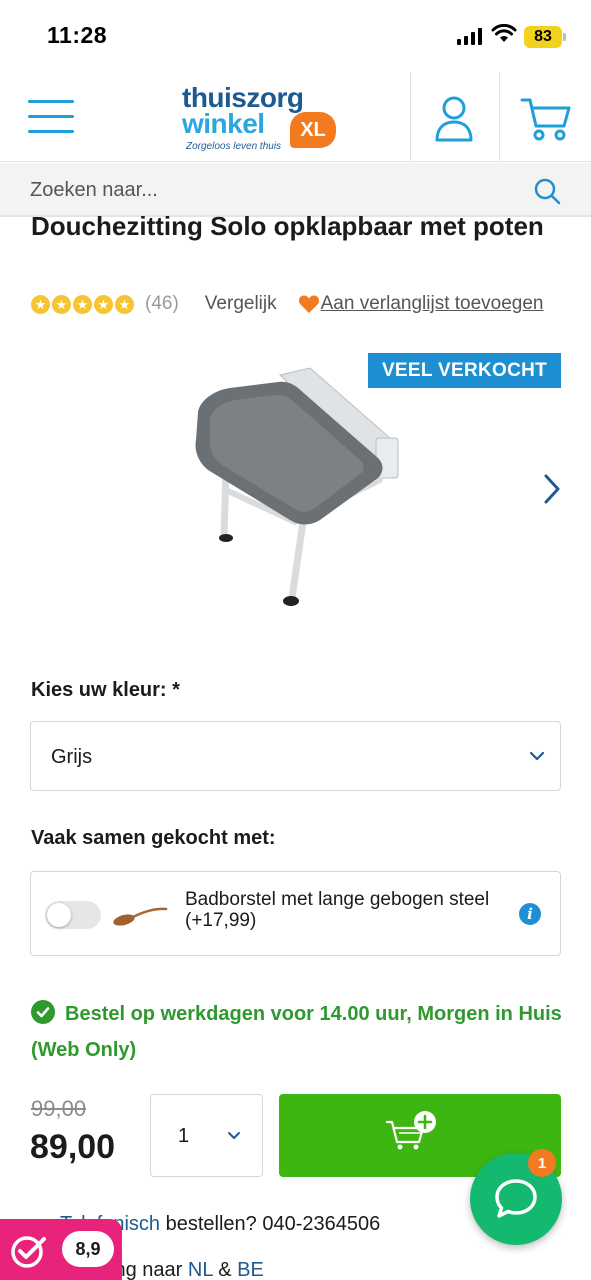 The height and width of the screenshot is (1280, 591). What do you see at coordinates (547, 191) in the screenshot?
I see `search-icon` at bounding box center [547, 191].